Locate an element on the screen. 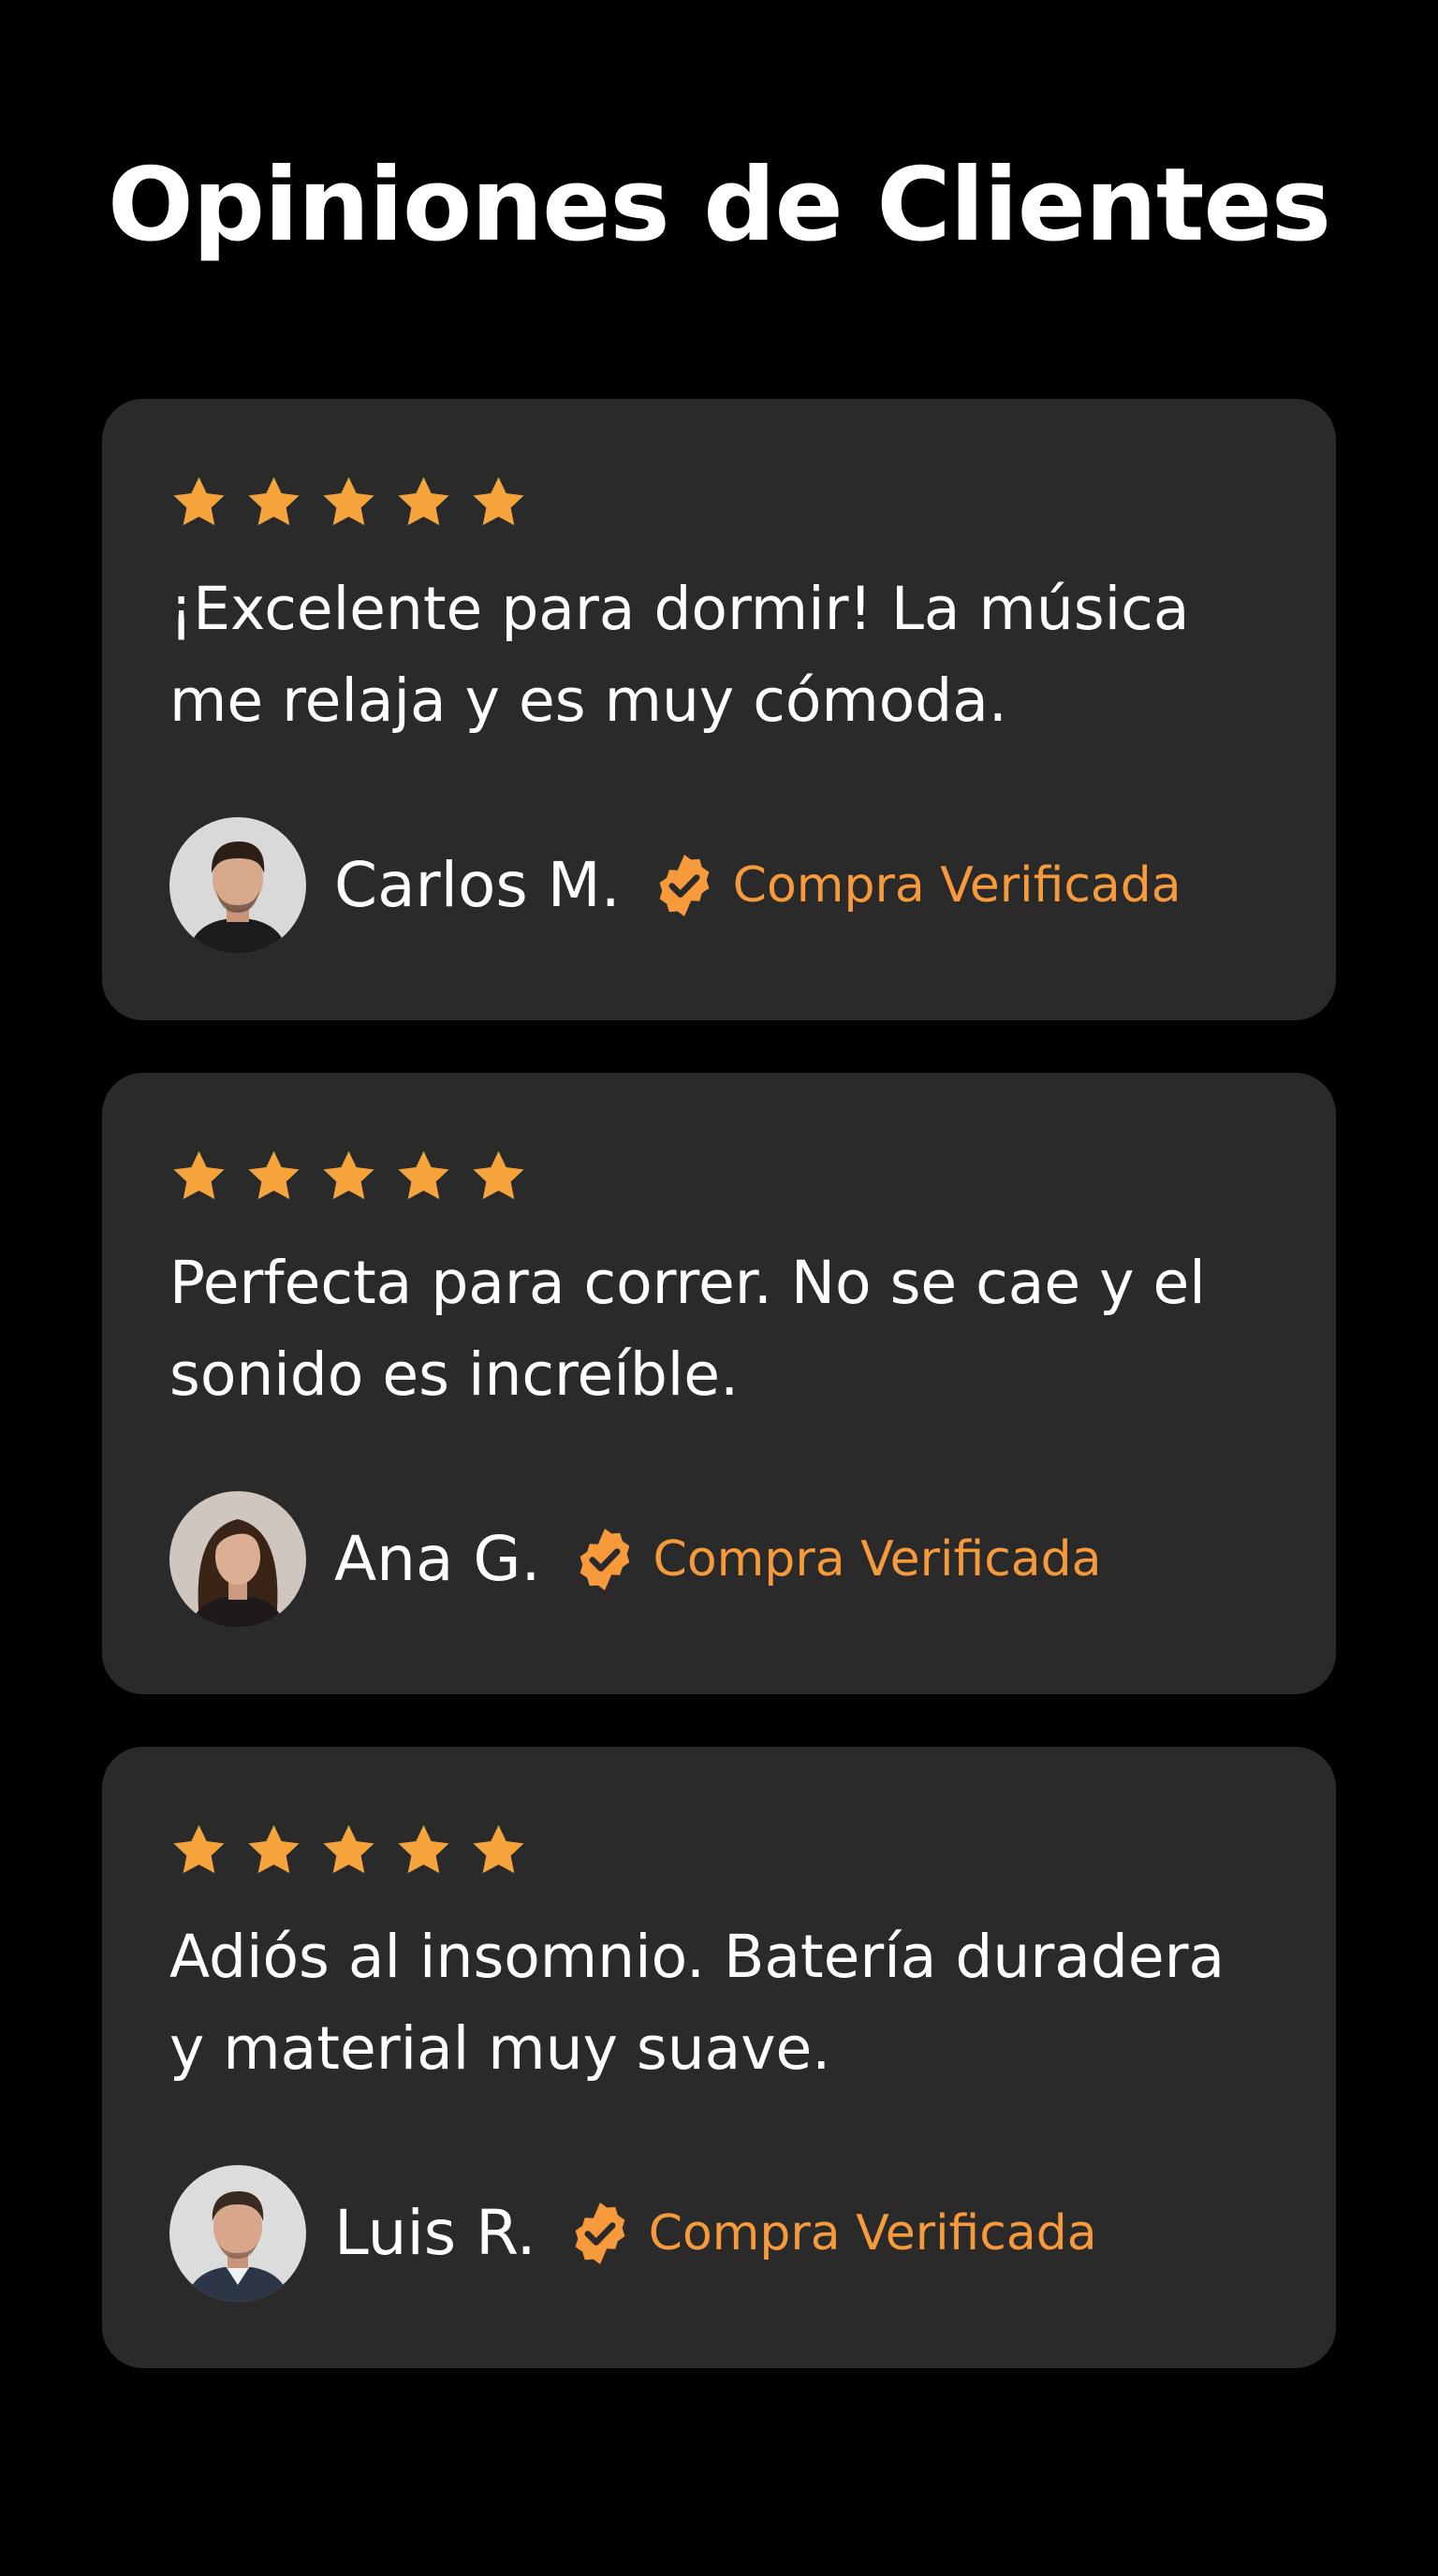 This screenshot has height=2576, width=1438. author-name: Luis R. is located at coordinates (435, 2233).